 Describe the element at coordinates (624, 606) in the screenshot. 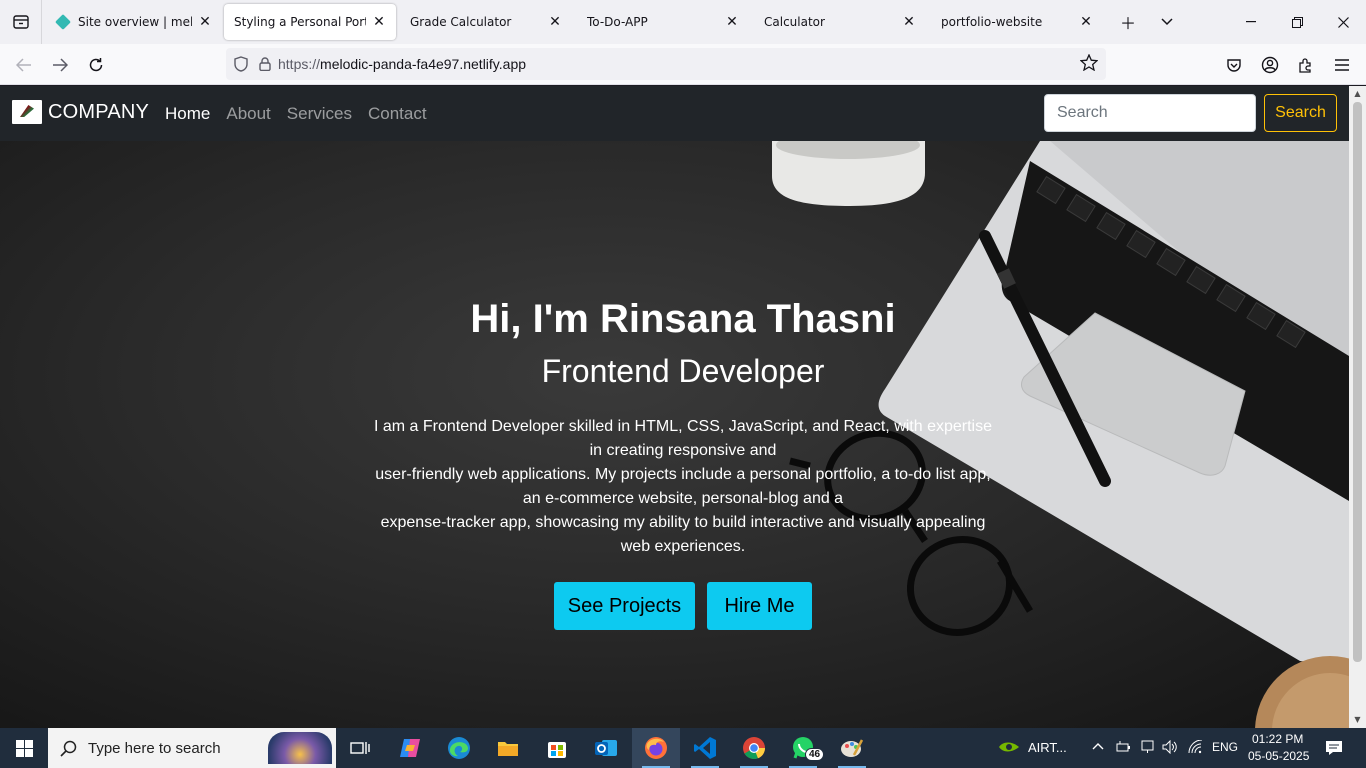

I see `see-projects-button: See Projects` at that location.